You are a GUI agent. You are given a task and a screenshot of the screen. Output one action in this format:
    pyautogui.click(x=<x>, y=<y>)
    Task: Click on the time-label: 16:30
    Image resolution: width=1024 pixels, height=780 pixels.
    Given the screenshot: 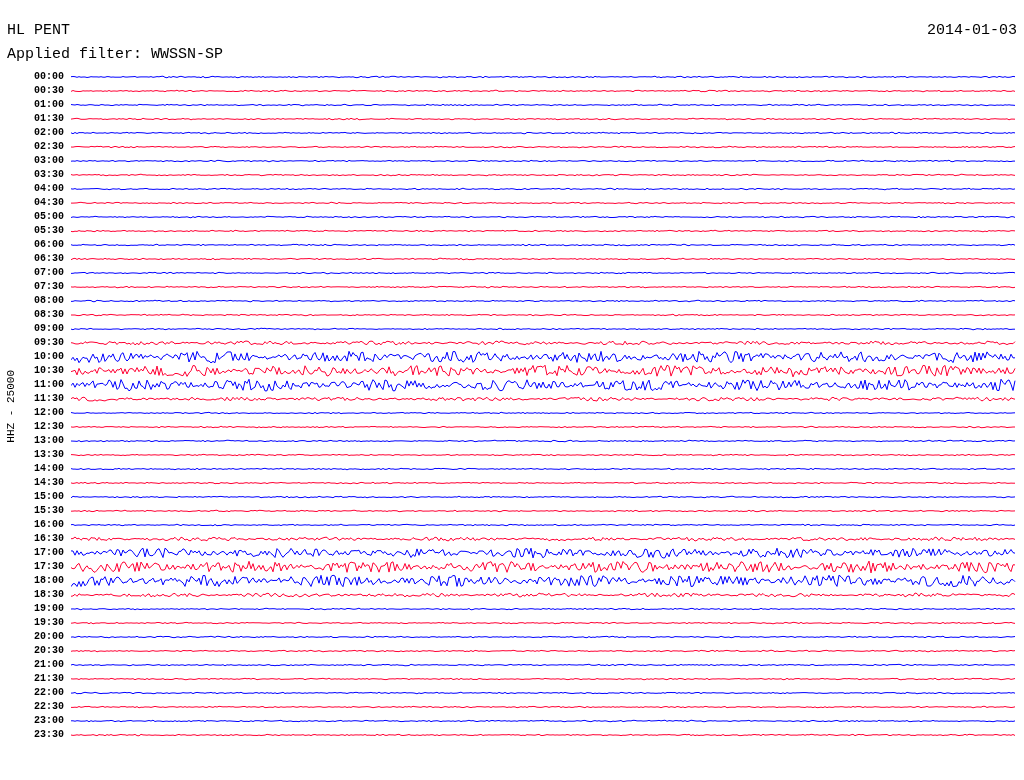 What is the action you would take?
    pyautogui.click(x=48, y=539)
    